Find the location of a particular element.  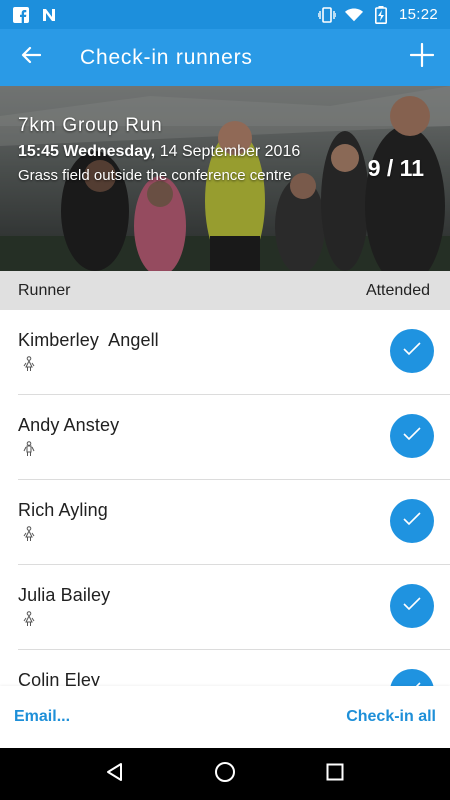

event-datetime: 15:45 Wednesday, 14 September 2016 is located at coordinates (159, 152).